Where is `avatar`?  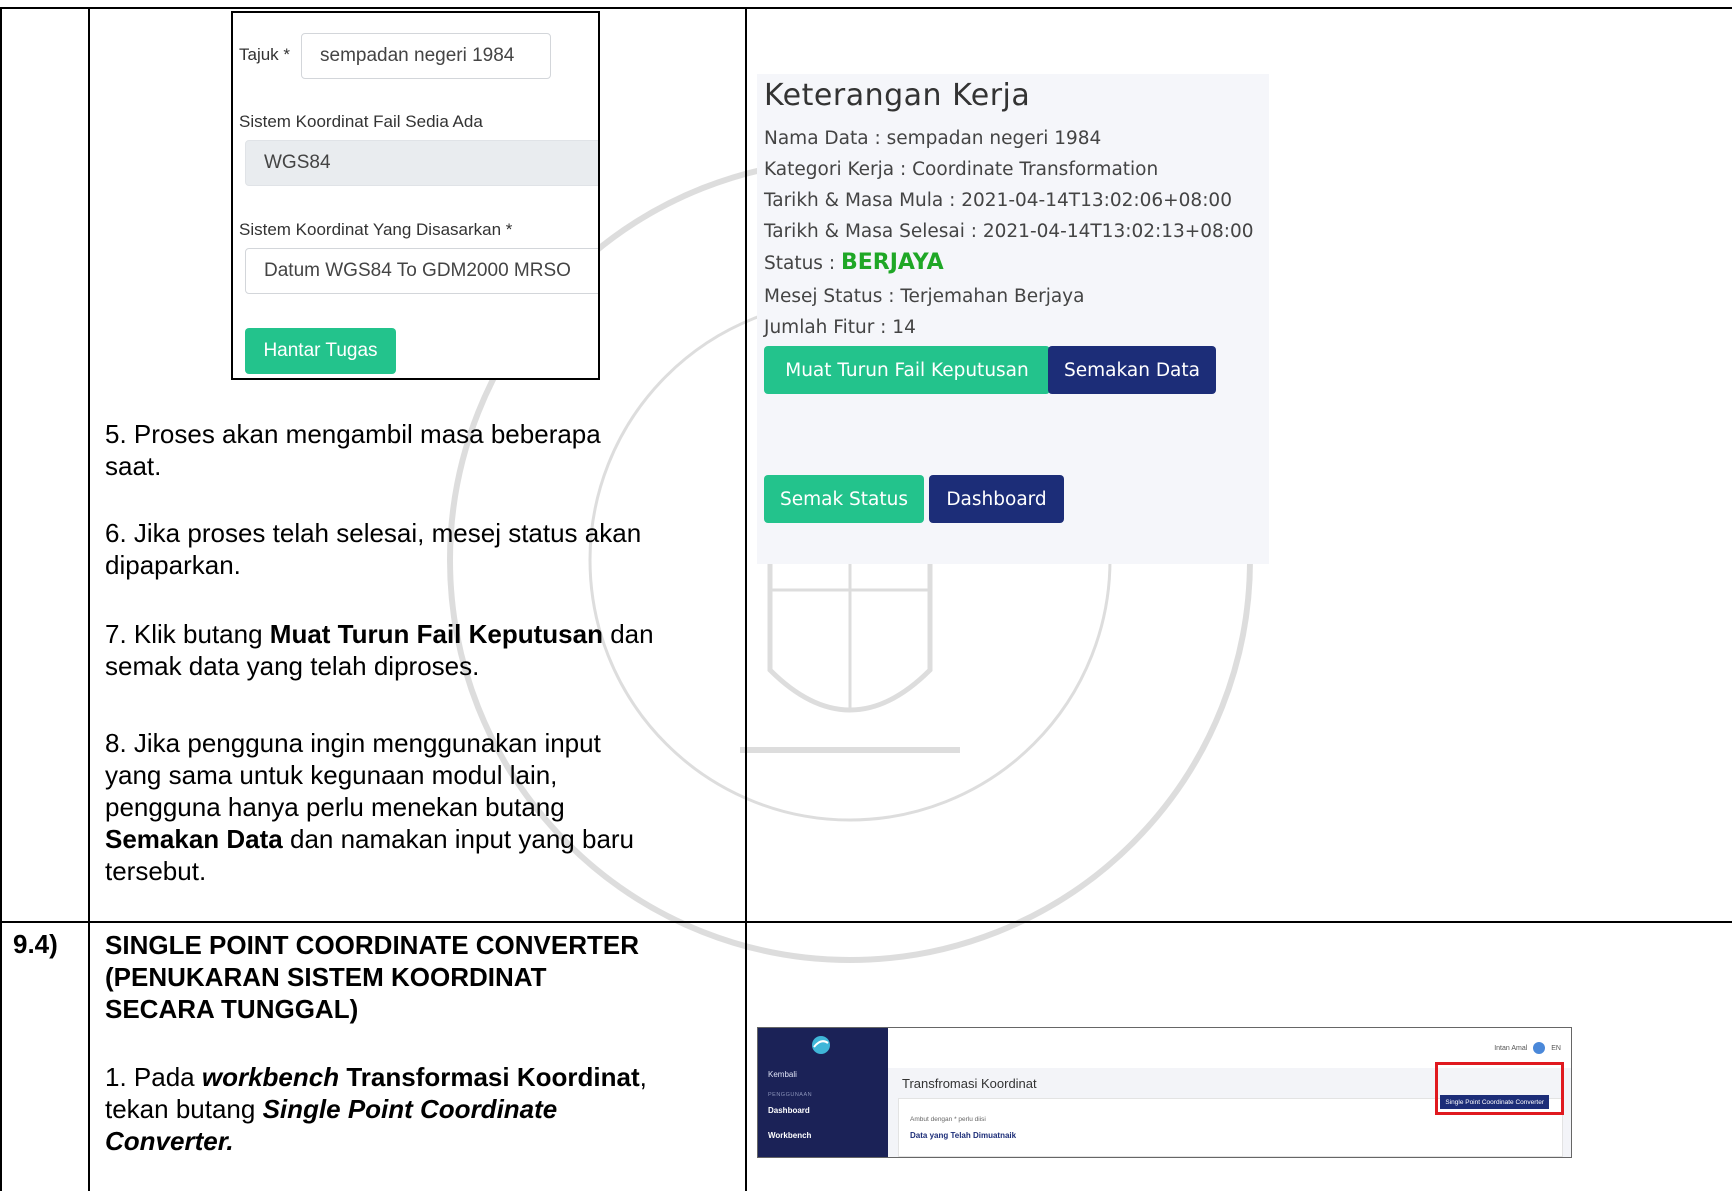 avatar is located at coordinates (1539, 1048).